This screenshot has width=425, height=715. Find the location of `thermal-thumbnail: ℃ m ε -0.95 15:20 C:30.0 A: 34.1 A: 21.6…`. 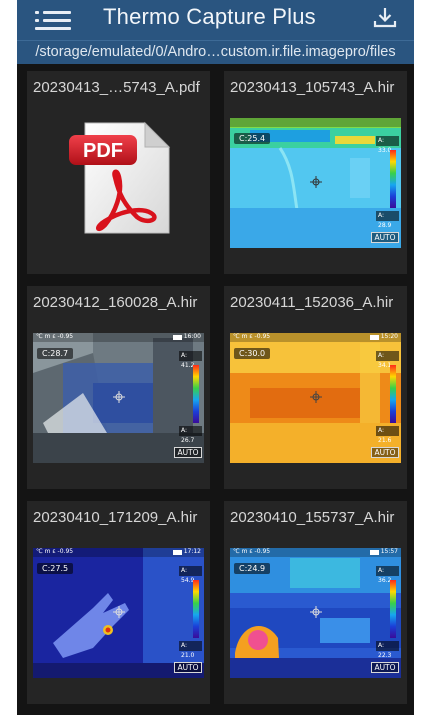

thermal-thumbnail: ℃ m ε -0.95 15:20 C:30.0 A: 34.1 A: 21.6… is located at coordinates (315, 398).